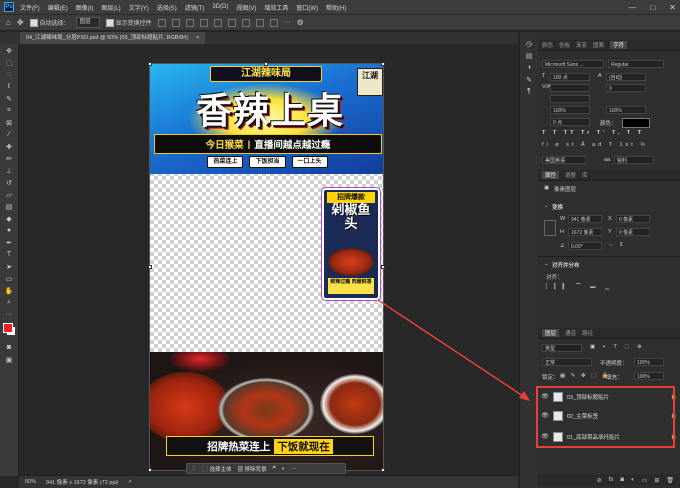 Image resolution: width=680 pixels, height=488 pixels. I want to click on quick-mask-icon: ◙, so click(9, 347).